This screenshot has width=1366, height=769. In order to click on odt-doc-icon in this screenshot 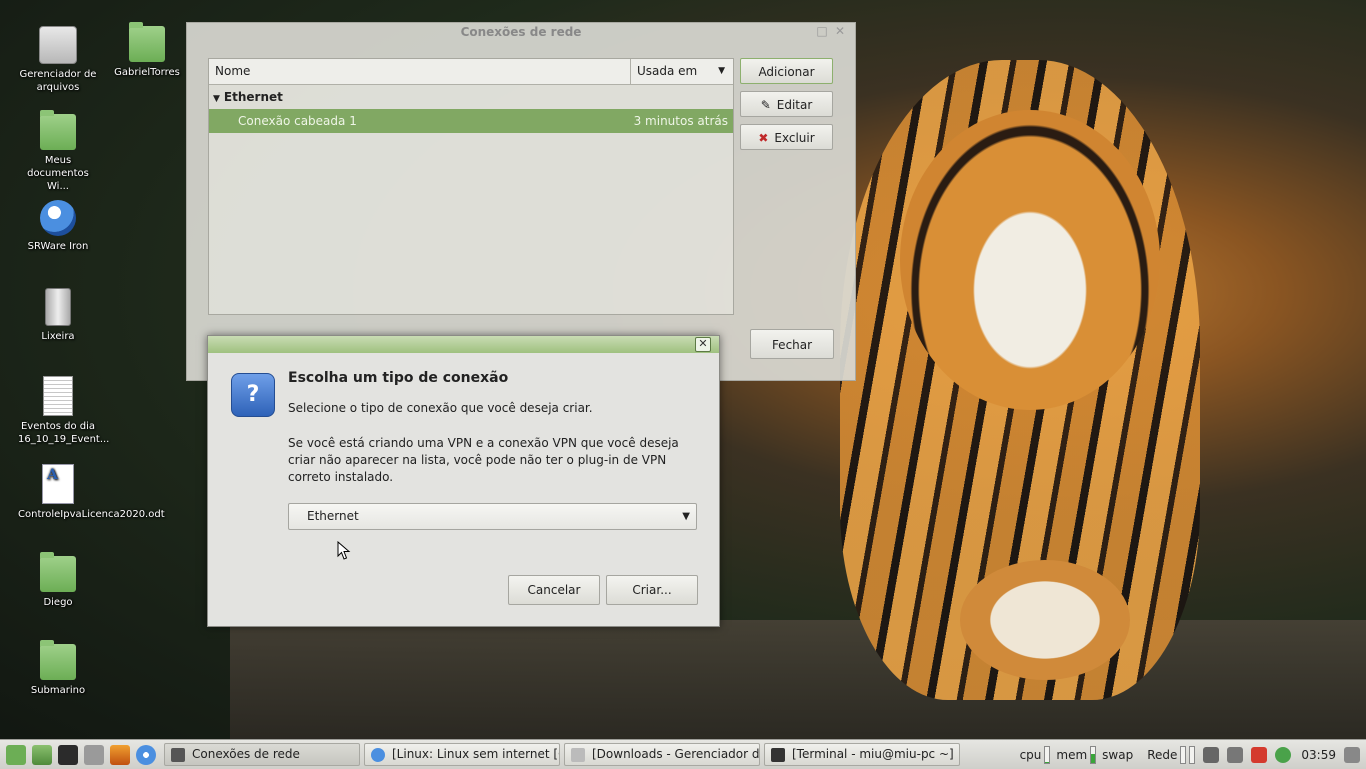, I will do `click(58, 484)`.